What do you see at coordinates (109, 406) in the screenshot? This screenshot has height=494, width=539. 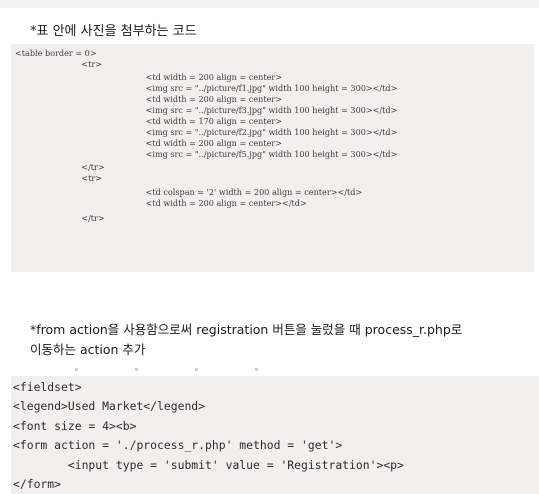 I see `code-line: <legend>Used Market</legend>` at bounding box center [109, 406].